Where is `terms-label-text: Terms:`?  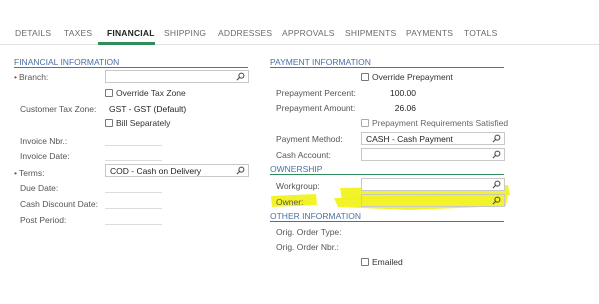
terms-label-text: Terms: is located at coordinates (31, 173).